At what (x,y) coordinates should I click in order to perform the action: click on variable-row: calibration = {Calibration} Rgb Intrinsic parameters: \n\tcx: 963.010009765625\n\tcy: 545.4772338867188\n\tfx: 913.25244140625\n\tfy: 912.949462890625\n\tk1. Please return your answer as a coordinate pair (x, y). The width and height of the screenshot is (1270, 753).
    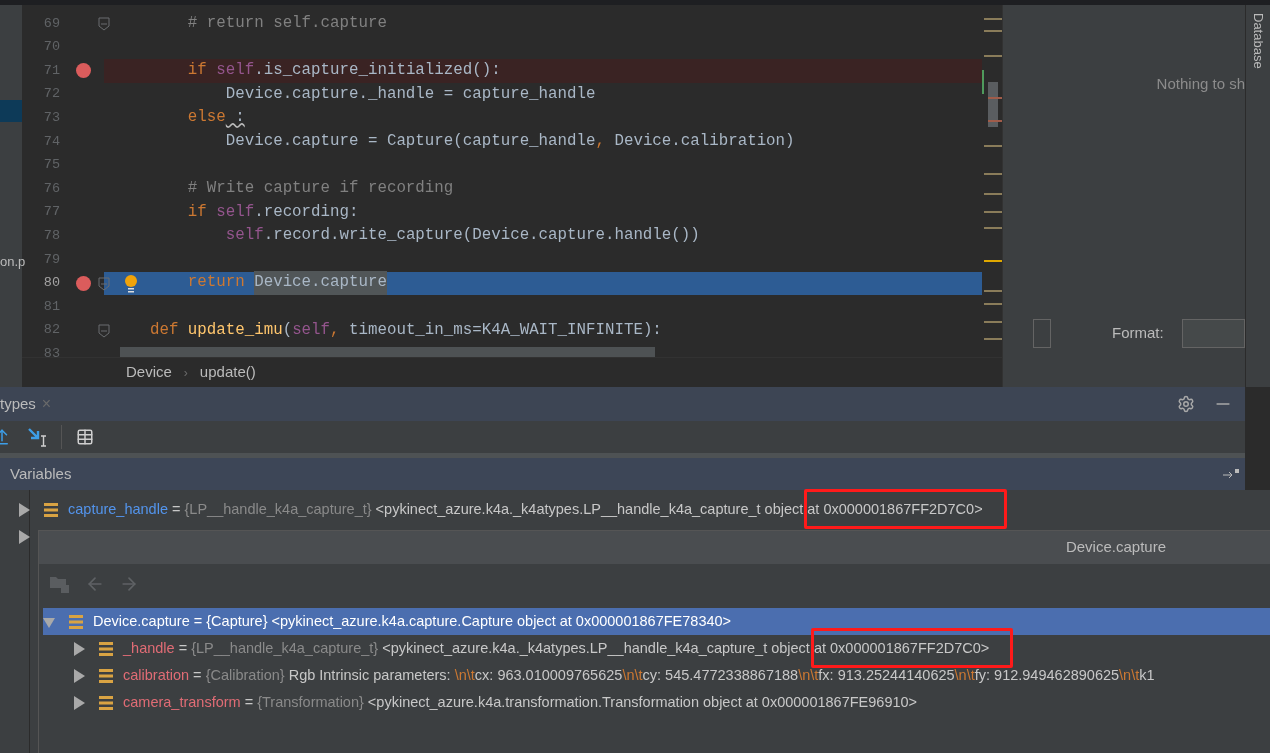
    Looking at the image, I should click on (671, 675).